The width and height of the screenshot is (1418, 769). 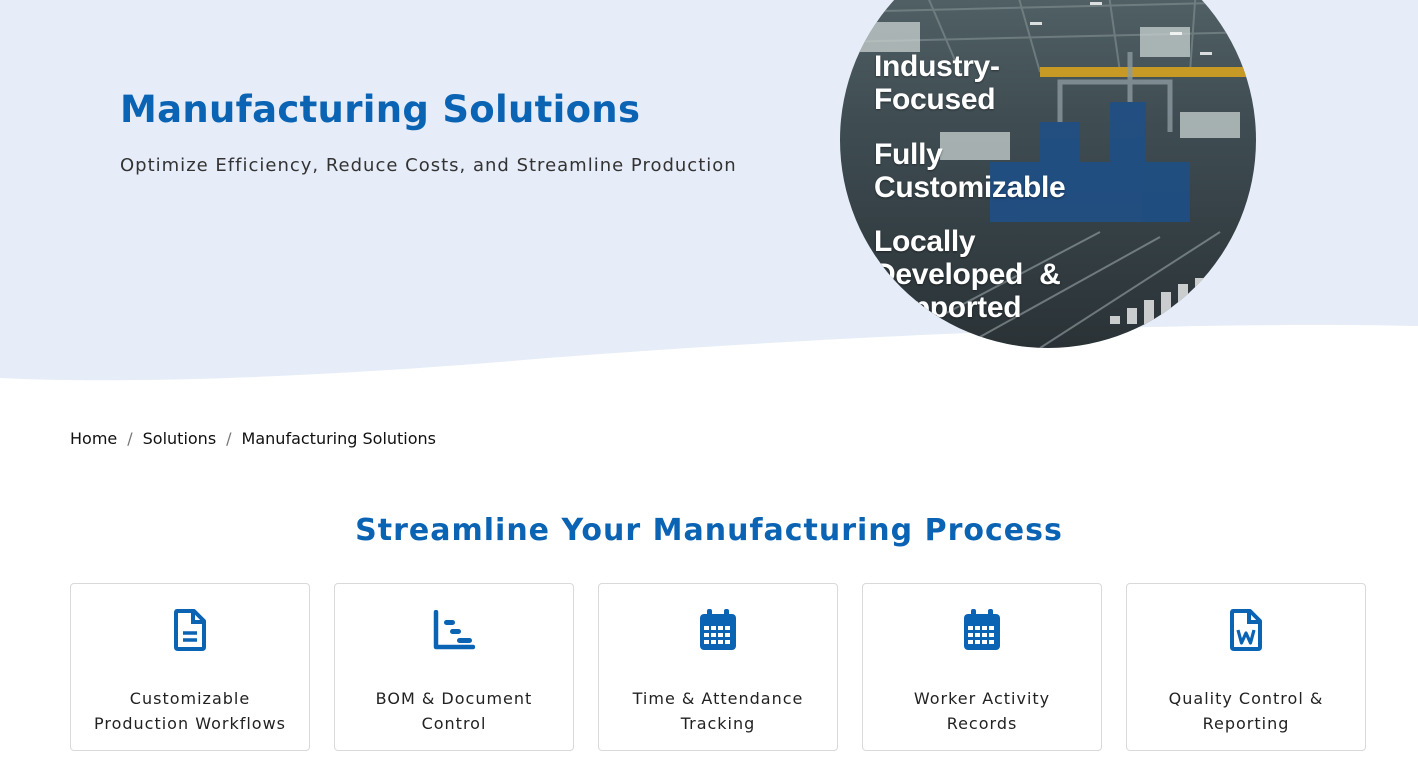 I want to click on feature-card-attendance: Time & Attendance Tracking, so click(x=718, y=667).